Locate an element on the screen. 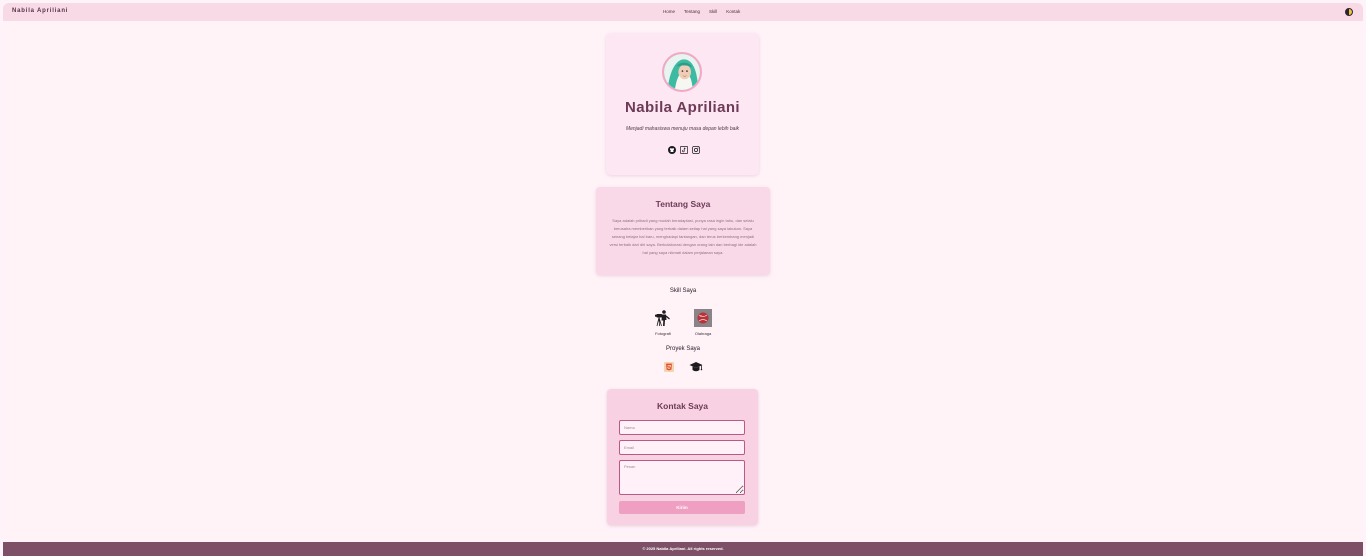 The image size is (1366, 556). avatar is located at coordinates (682, 72).